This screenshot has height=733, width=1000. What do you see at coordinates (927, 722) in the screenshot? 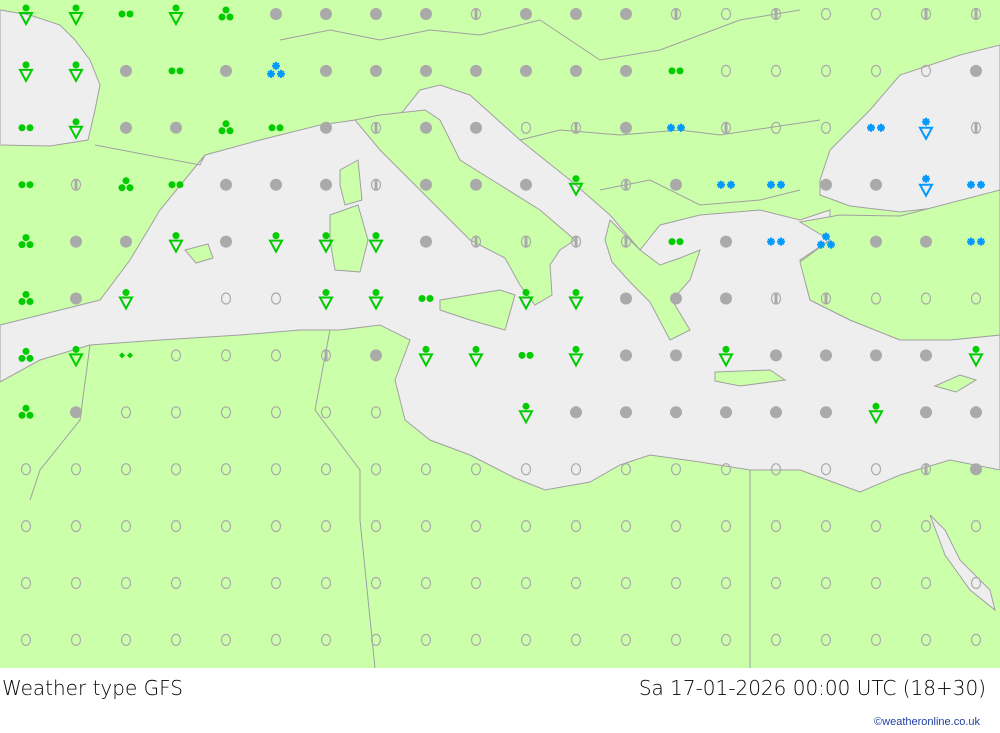
I see `credit-link: ©weatheronline.co.uk` at bounding box center [927, 722].